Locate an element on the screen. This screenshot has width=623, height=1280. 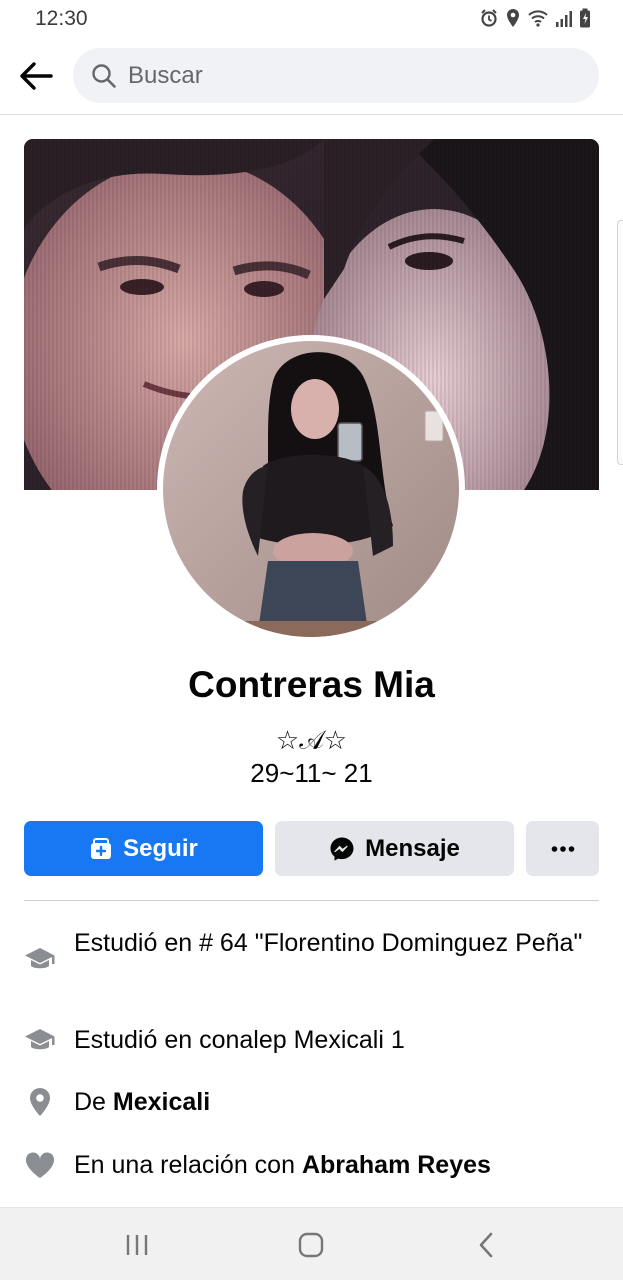
back-button is located at coordinates (36, 76).